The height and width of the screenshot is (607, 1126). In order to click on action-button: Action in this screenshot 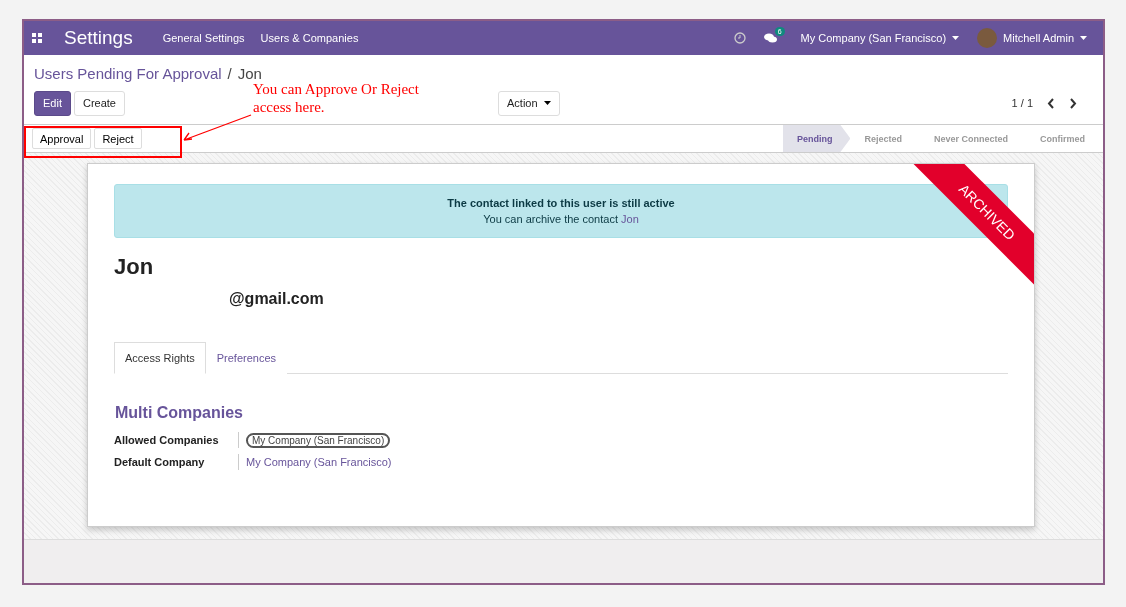, I will do `click(529, 103)`.